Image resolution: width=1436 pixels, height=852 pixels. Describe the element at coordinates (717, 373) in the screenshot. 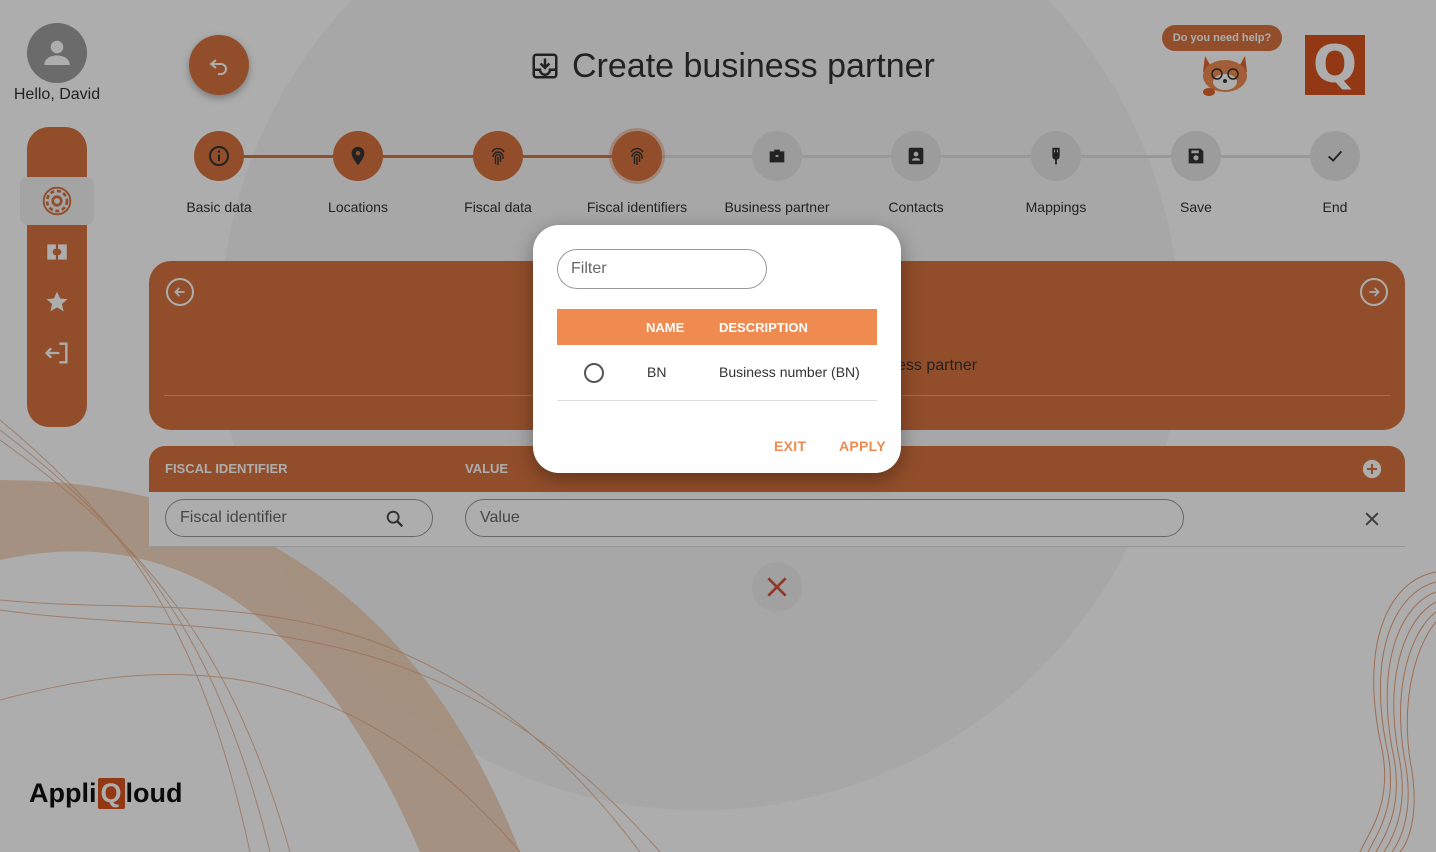

I see `table-row: BN Business number (BN)` at that location.